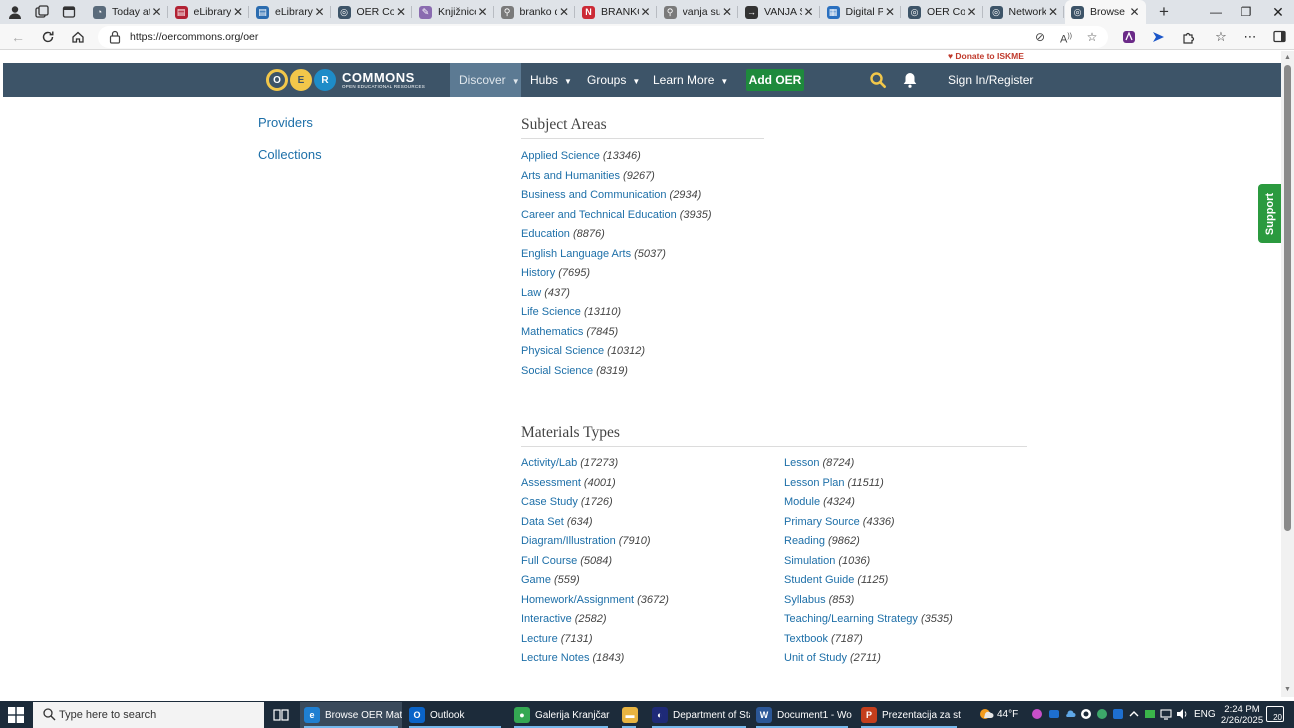  Describe the element at coordinates (910, 80) in the screenshot. I see `bell-icon` at that location.